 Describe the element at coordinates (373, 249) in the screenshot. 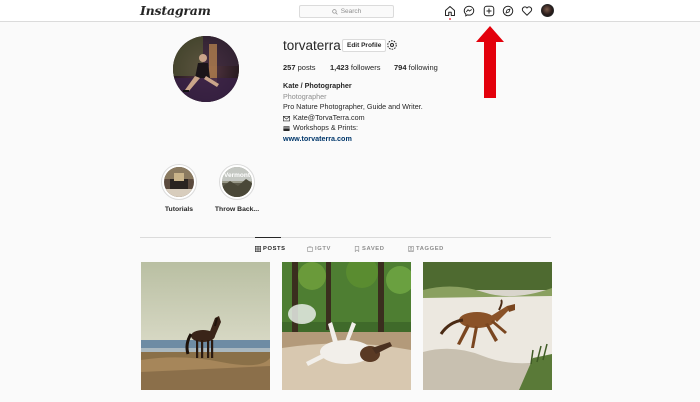

I see `tab-label: SAVED` at that location.